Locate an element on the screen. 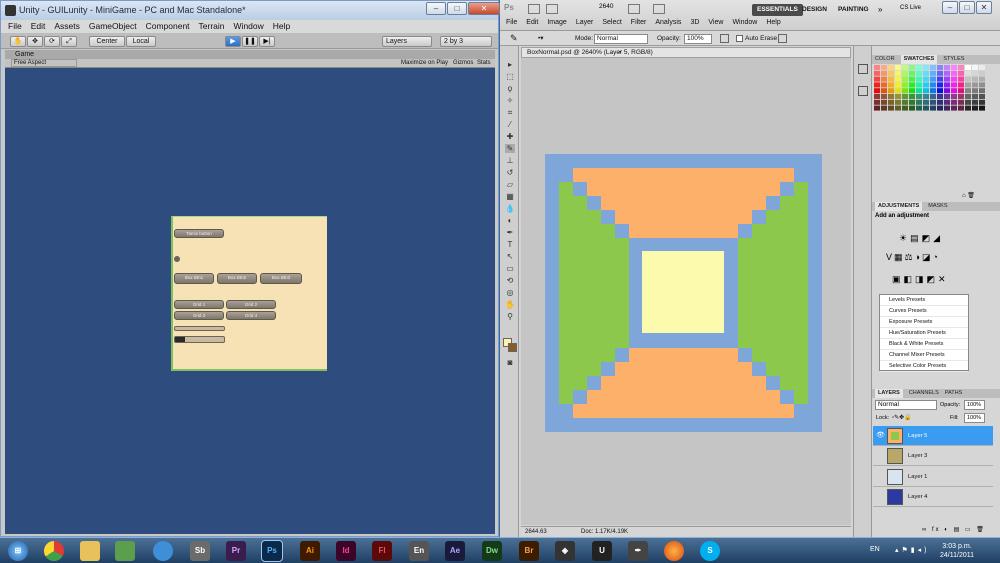 The width and height of the screenshot is (1000, 563). tamix-button: Tamix button is located at coordinates (199, 233).